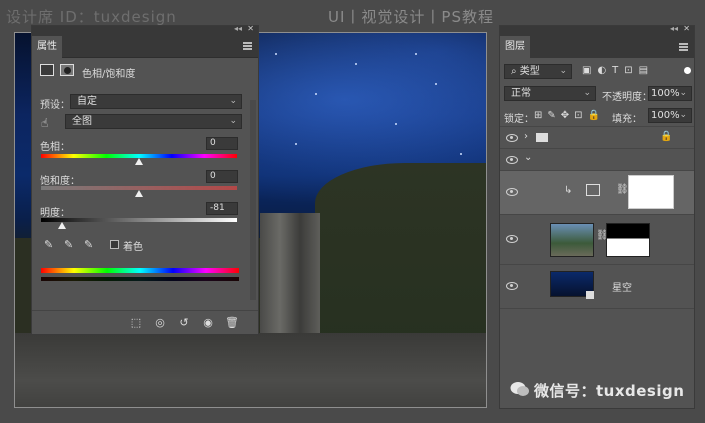 This screenshot has width=705, height=423. What do you see at coordinates (528, 157) in the screenshot?
I see `chevron-down-icon: ⌄` at bounding box center [528, 157].